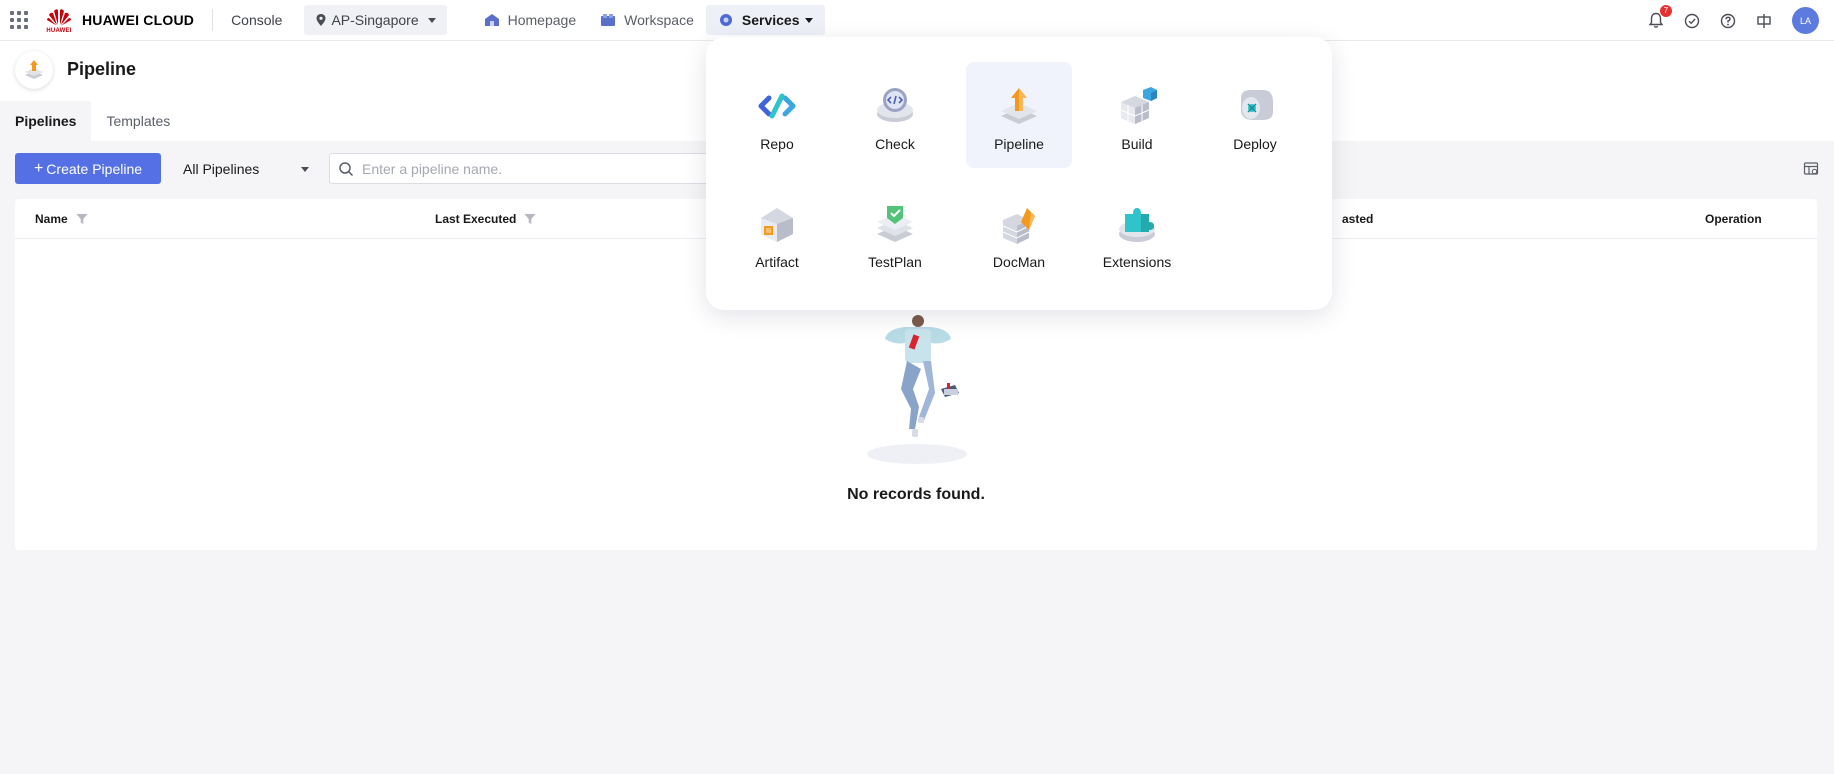 The height and width of the screenshot is (774, 1834). I want to click on service-docman: DocMan, so click(1019, 233).